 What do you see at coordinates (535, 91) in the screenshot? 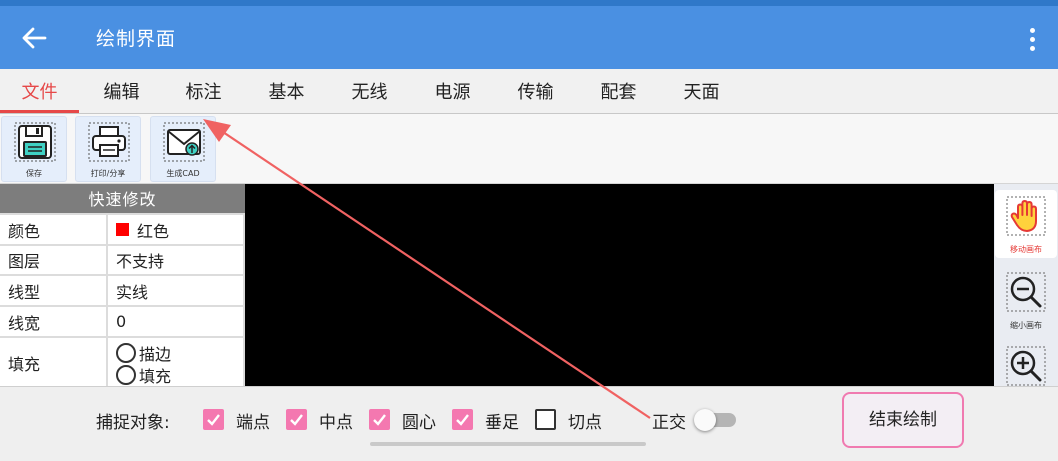
I see `tab-transmission: 传输` at bounding box center [535, 91].